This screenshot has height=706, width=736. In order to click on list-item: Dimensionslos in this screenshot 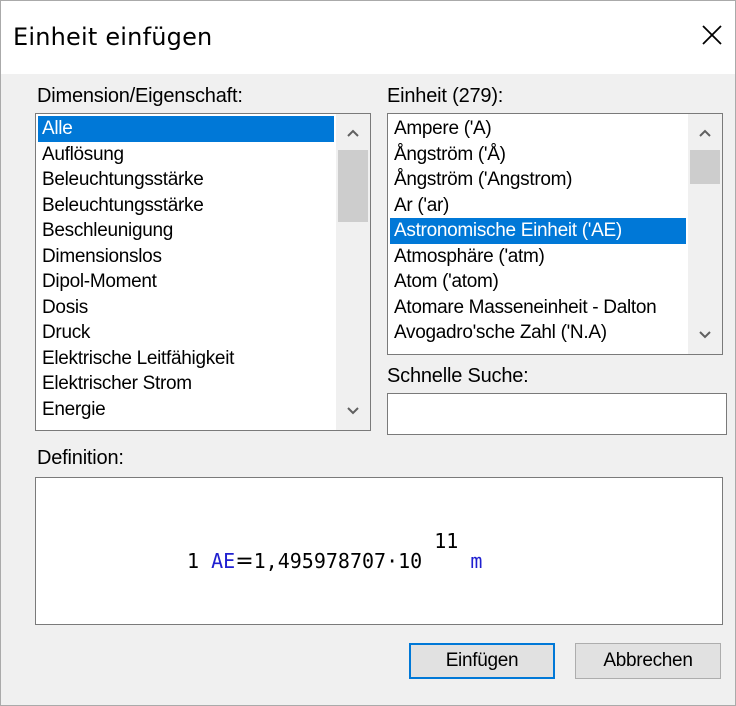, I will do `click(186, 257)`.